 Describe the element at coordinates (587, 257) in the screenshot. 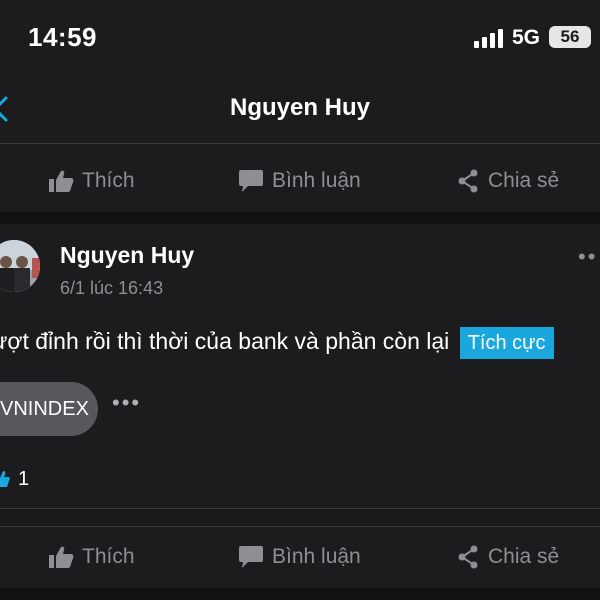

I see `more-options-icon: ••` at that location.